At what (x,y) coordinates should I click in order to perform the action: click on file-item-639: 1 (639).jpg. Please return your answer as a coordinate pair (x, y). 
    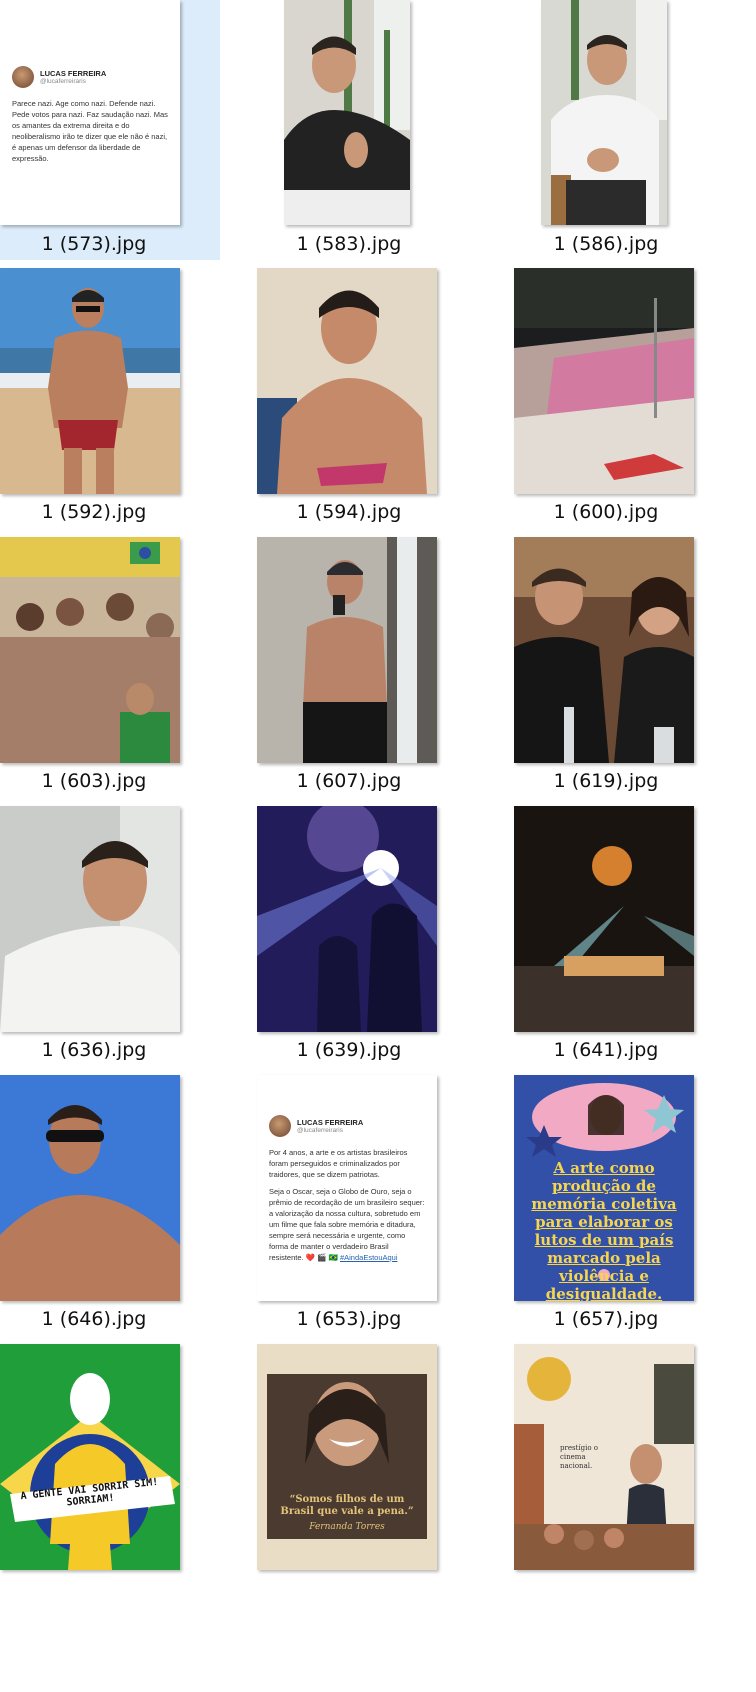
    Looking at the image, I should click on (367, 936).